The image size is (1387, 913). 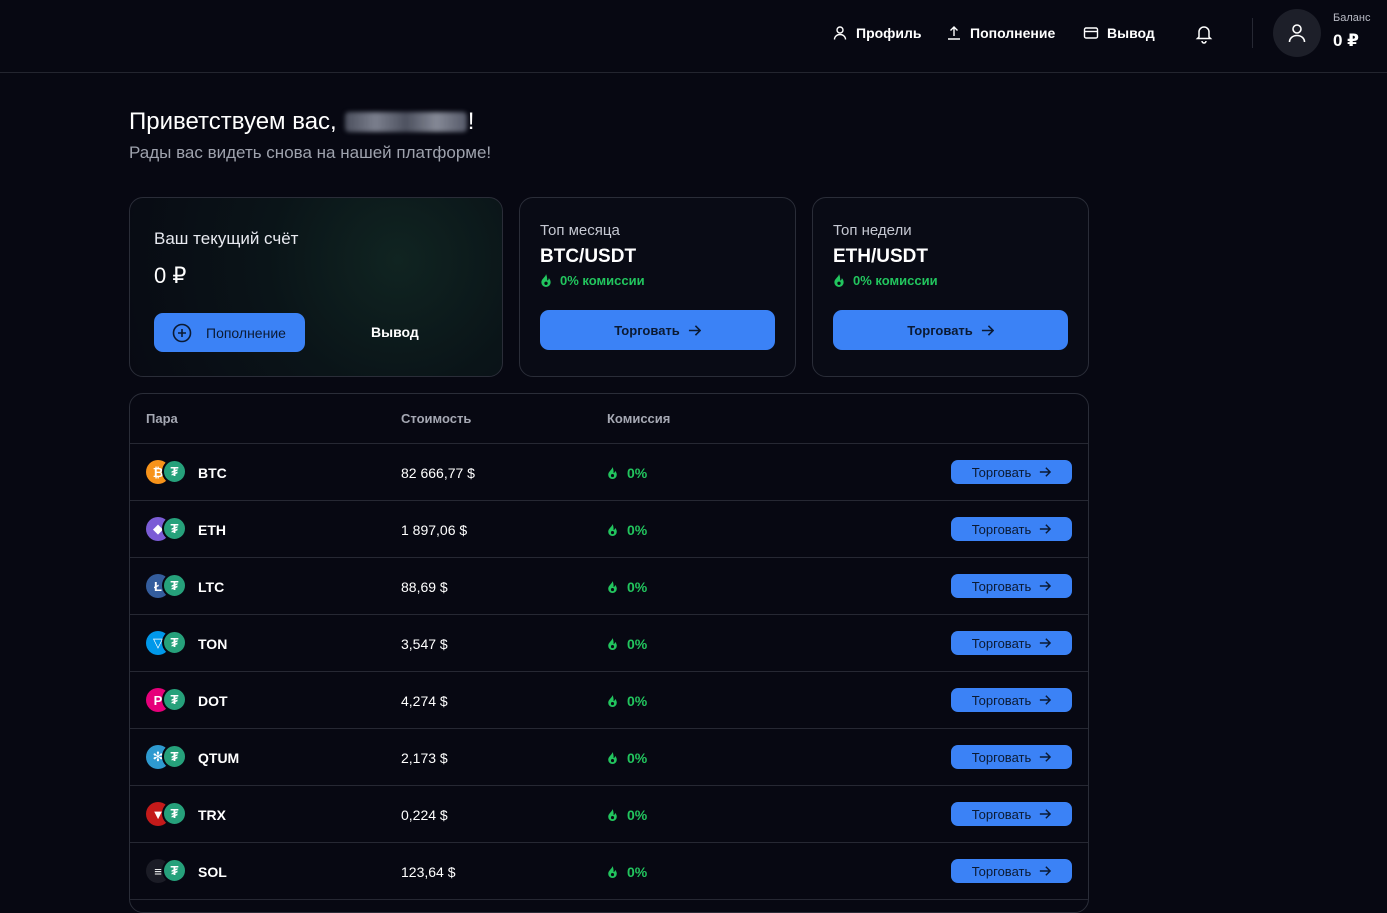 I want to click on table-row: ✻ ₮ QTUM 2,173 $ 0% Торговать, so click(x=609, y=757).